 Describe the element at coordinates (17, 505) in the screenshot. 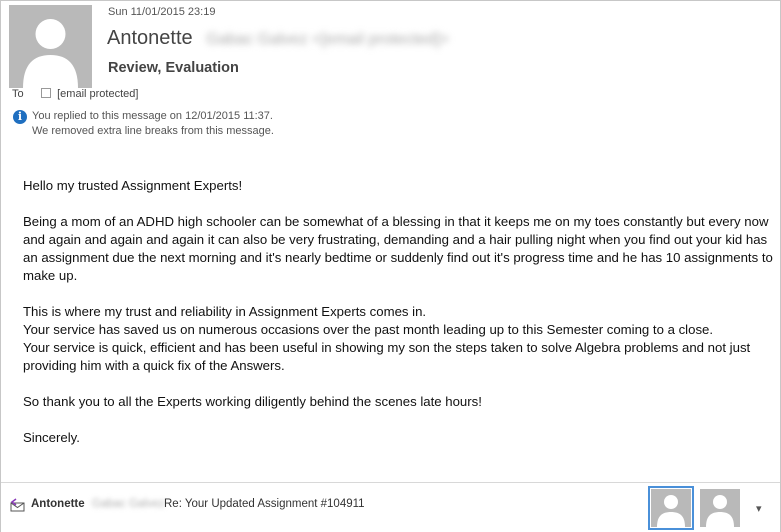

I see `reply-envelope-icon` at that location.